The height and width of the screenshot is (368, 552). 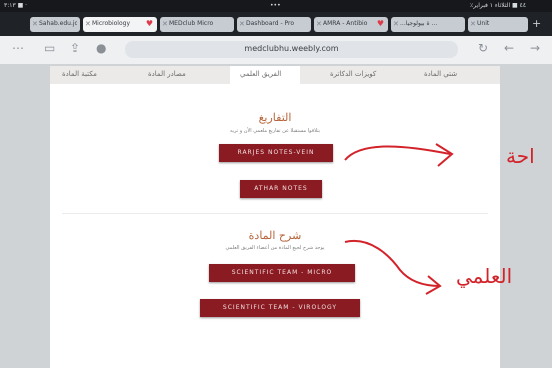 I want to click on nav-item-1: شتي المادة, so click(x=440, y=74).